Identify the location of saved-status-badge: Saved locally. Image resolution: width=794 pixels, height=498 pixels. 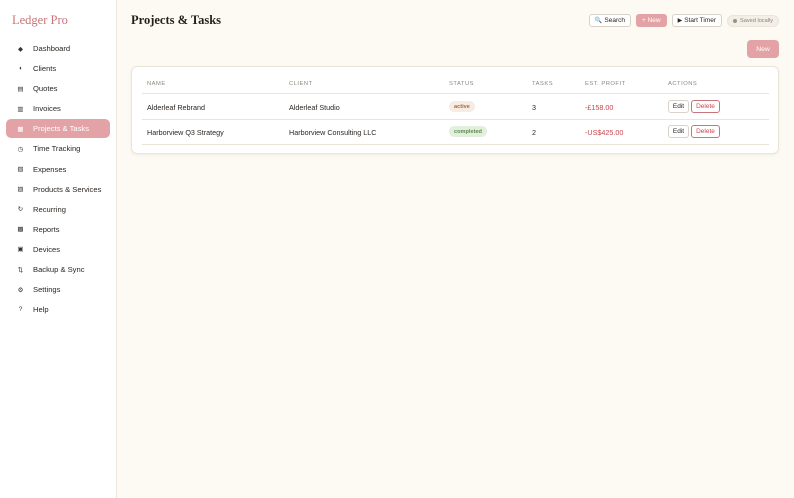
(753, 20).